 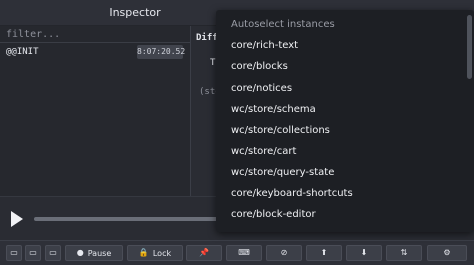 I want to click on layout-left-icon: ▭, so click(x=14, y=252).